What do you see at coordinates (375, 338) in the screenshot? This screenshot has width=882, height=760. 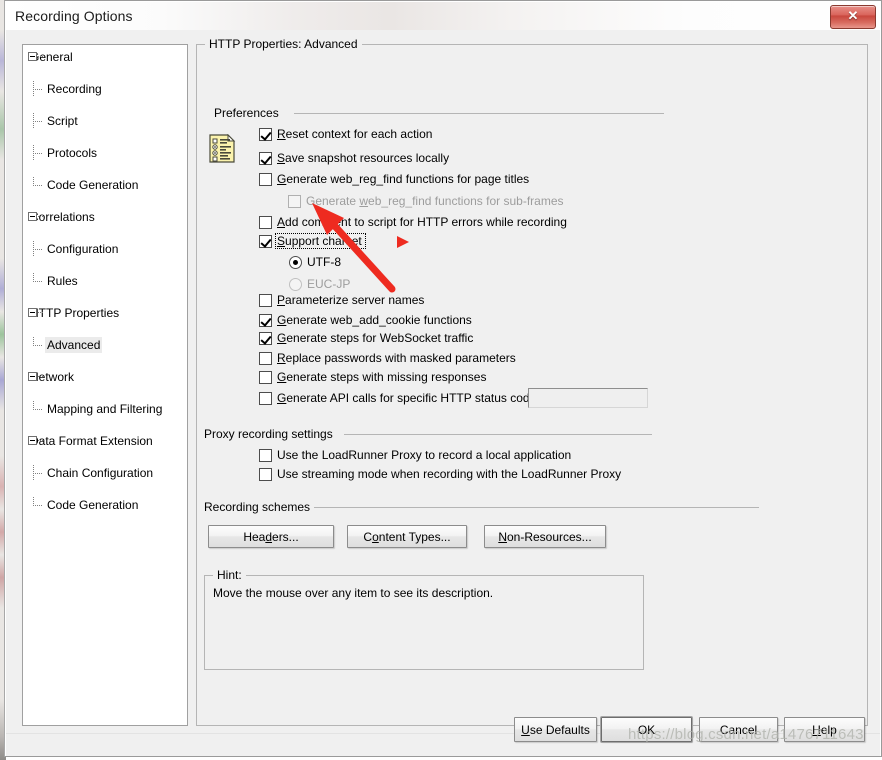 I see `checkbox-label: Generate steps for WebSocket traffic` at bounding box center [375, 338].